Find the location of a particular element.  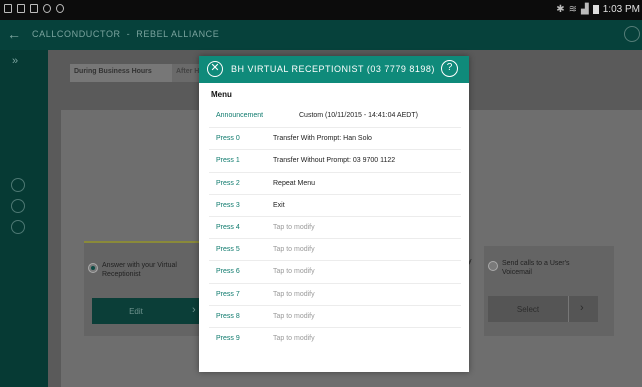

menu-row: Press 9 Tap to modify is located at coordinates (335, 337).